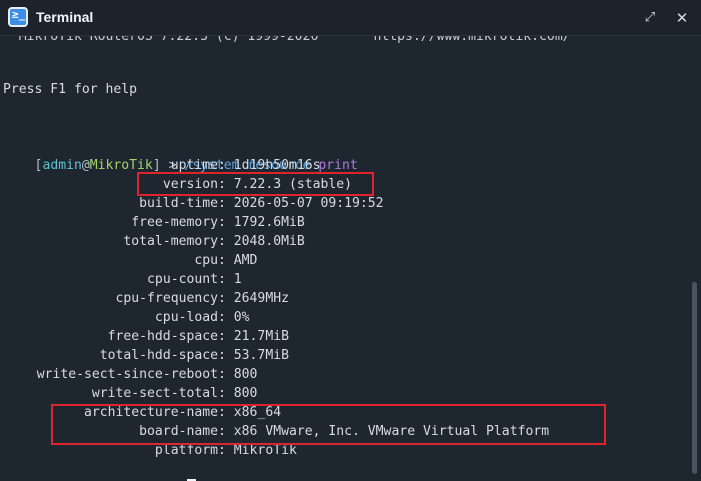 The image size is (701, 481). I want to click on resource-label: cpu, so click(206, 260).